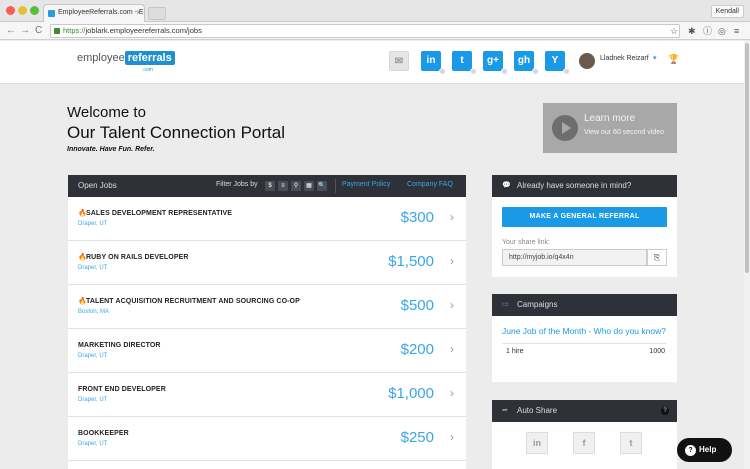 This screenshot has width=750, height=469. Describe the element at coordinates (524, 60) in the screenshot. I see `github-icon: gh` at that location.